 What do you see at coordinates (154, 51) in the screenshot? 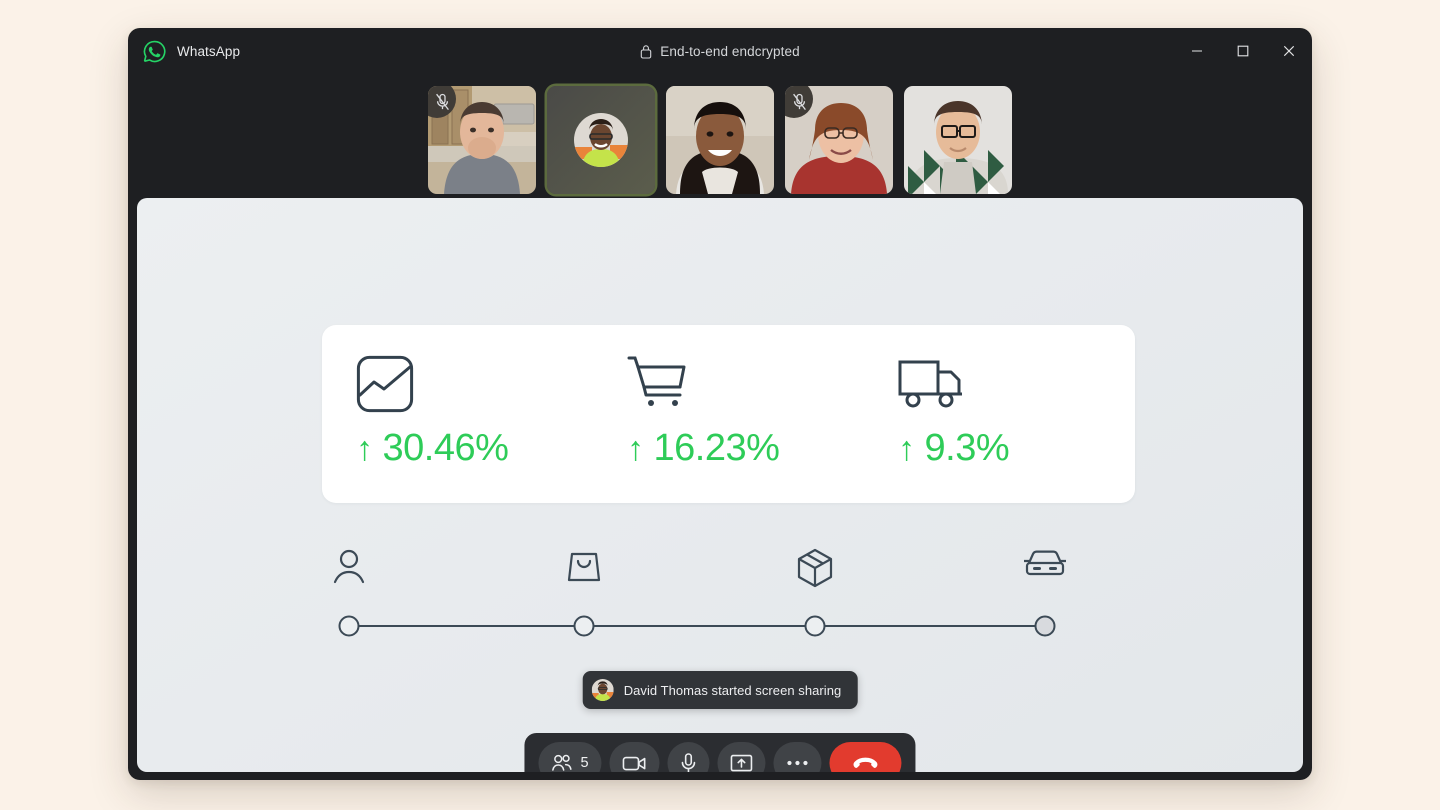
I see `whatsapp-logo-icon` at bounding box center [154, 51].